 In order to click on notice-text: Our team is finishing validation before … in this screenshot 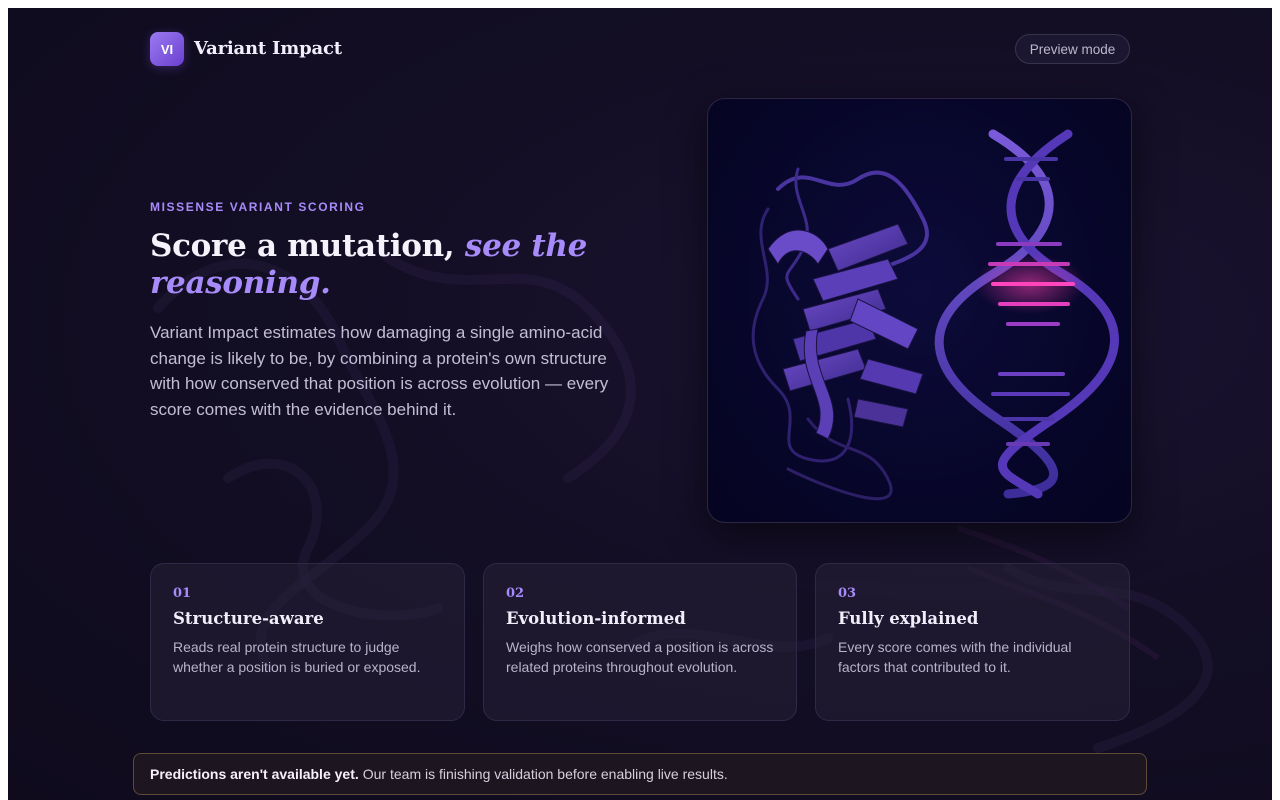, I will do `click(545, 774)`.